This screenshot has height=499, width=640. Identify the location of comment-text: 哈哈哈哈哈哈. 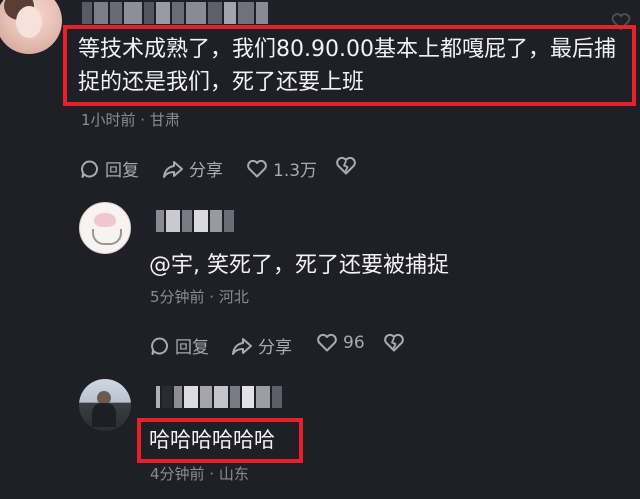
(212, 440).